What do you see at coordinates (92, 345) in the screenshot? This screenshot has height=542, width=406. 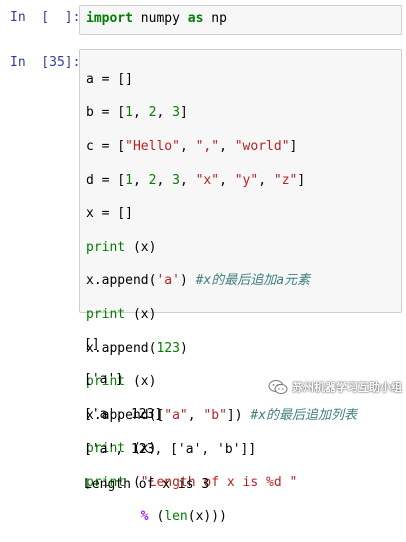 I see `output-line: []` at bounding box center [92, 345].